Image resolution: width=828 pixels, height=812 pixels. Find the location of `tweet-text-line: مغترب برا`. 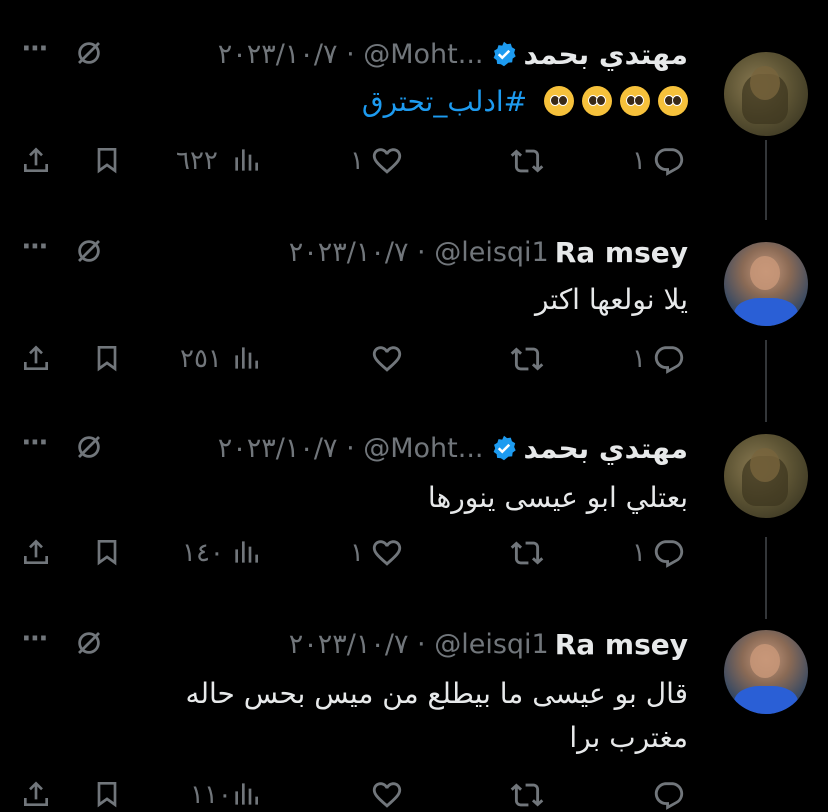

tweet-text-line: مغترب برا is located at coordinates (628, 737).